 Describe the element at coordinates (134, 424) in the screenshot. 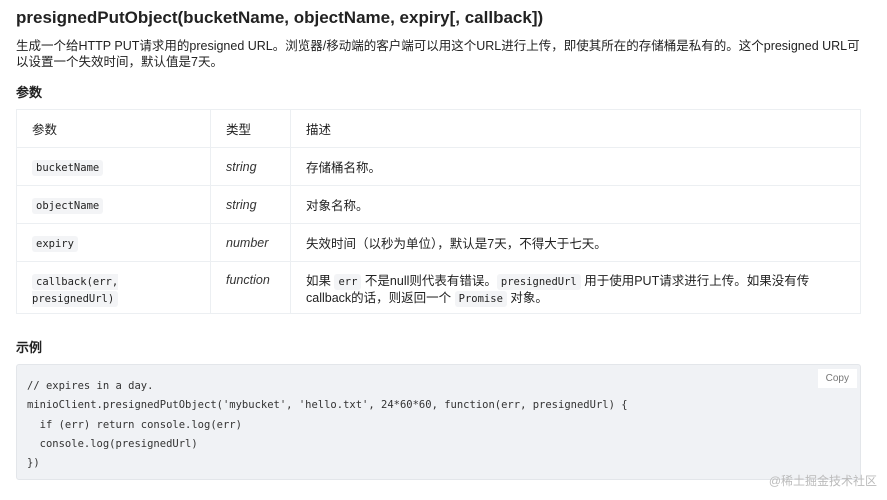

I see `code-line: if (err) return console.log(err)` at that location.